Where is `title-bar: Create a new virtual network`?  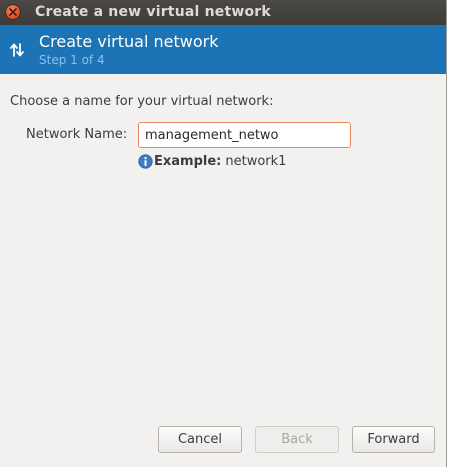 title-bar: Create a new virtual network is located at coordinates (223, 12).